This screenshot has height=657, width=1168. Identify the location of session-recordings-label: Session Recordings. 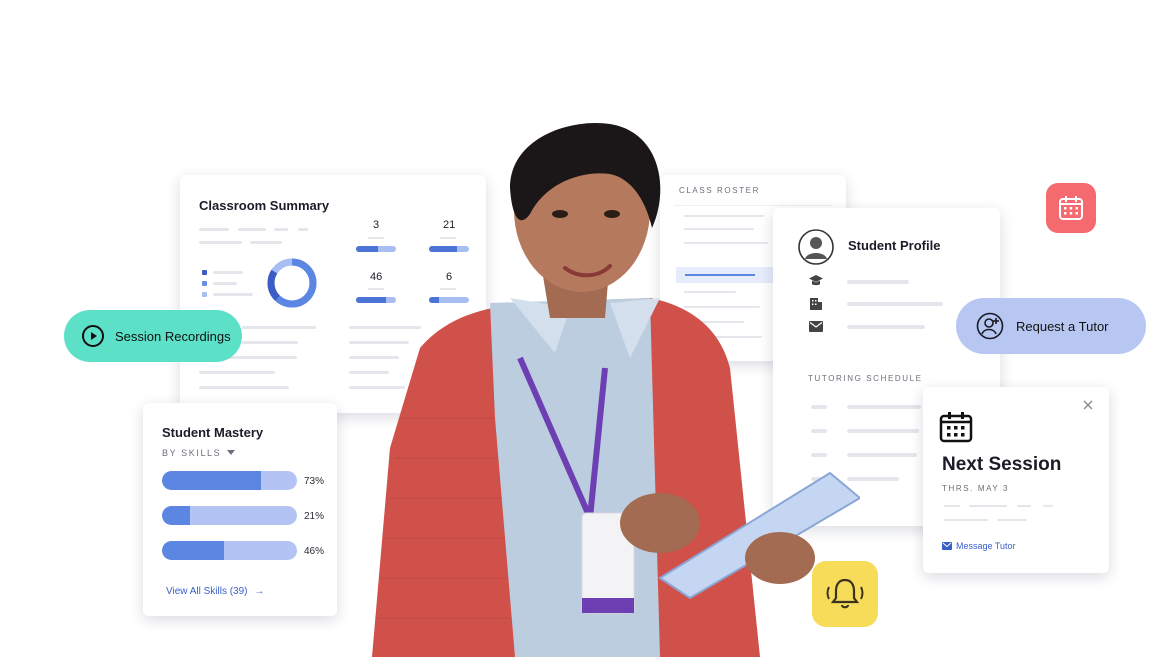
(173, 336).